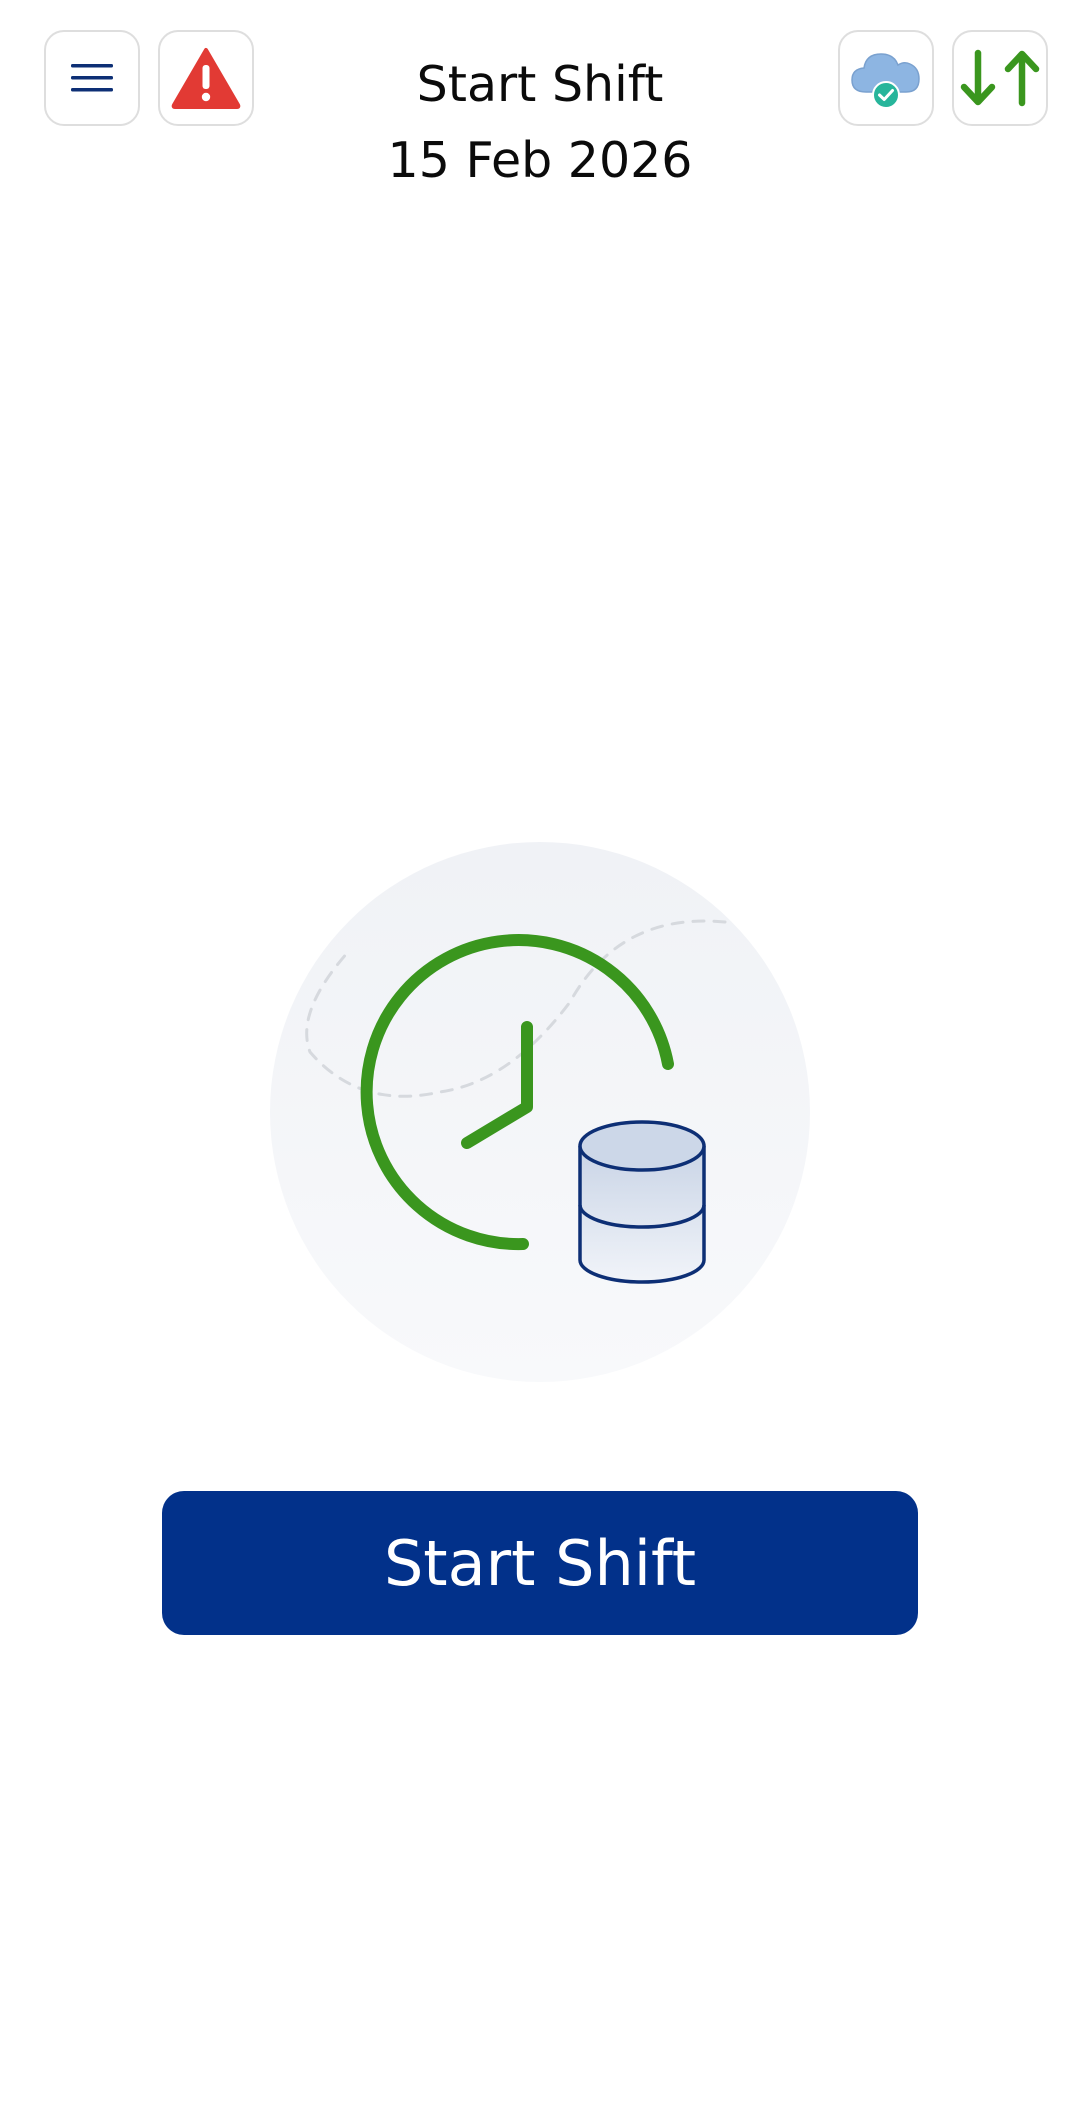  I want to click on download-upload-arrows-icon, so click(1000, 78).